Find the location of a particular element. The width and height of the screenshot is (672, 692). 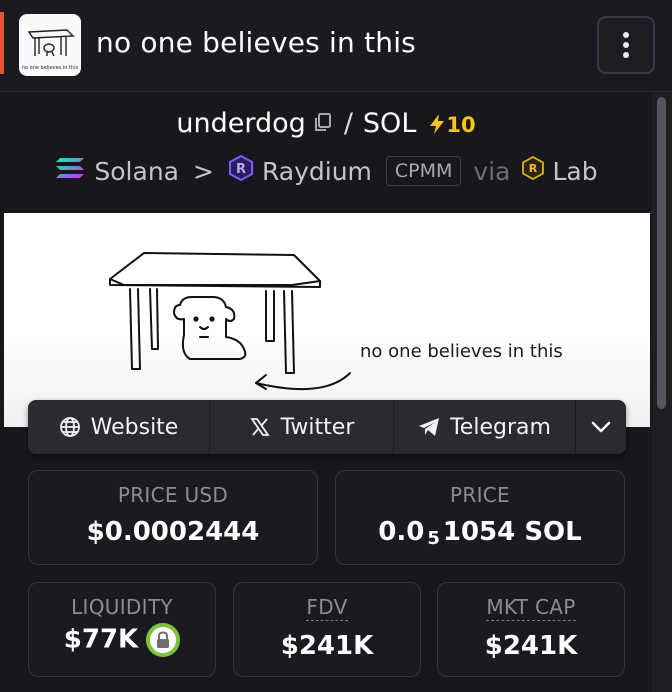

chevron-down-icon is located at coordinates (601, 427).